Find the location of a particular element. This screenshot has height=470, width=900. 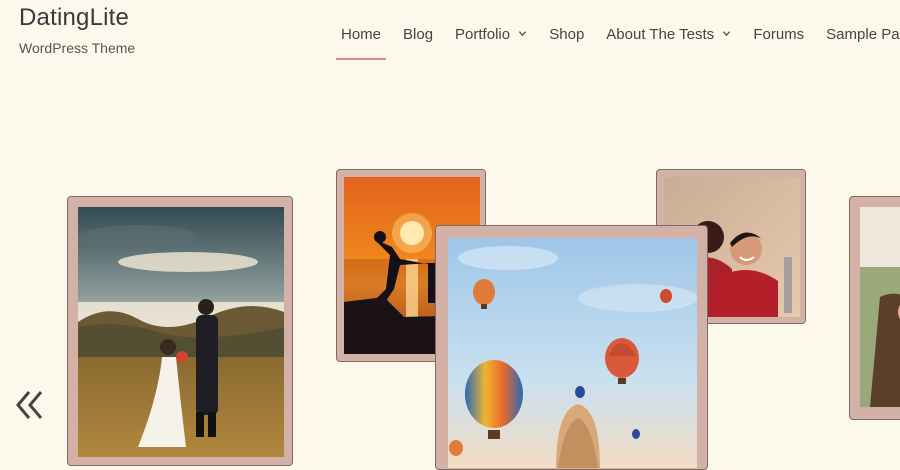

nav-label: Shop is located at coordinates (567, 34).